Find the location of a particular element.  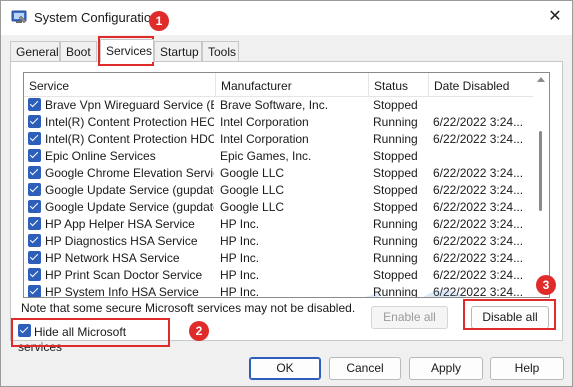

hide-ms-checkbox-box is located at coordinates (24, 330).